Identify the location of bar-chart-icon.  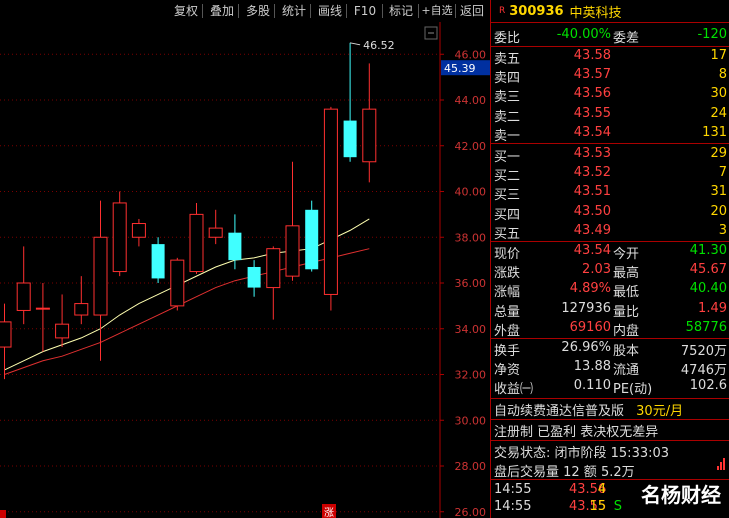
(722, 464).